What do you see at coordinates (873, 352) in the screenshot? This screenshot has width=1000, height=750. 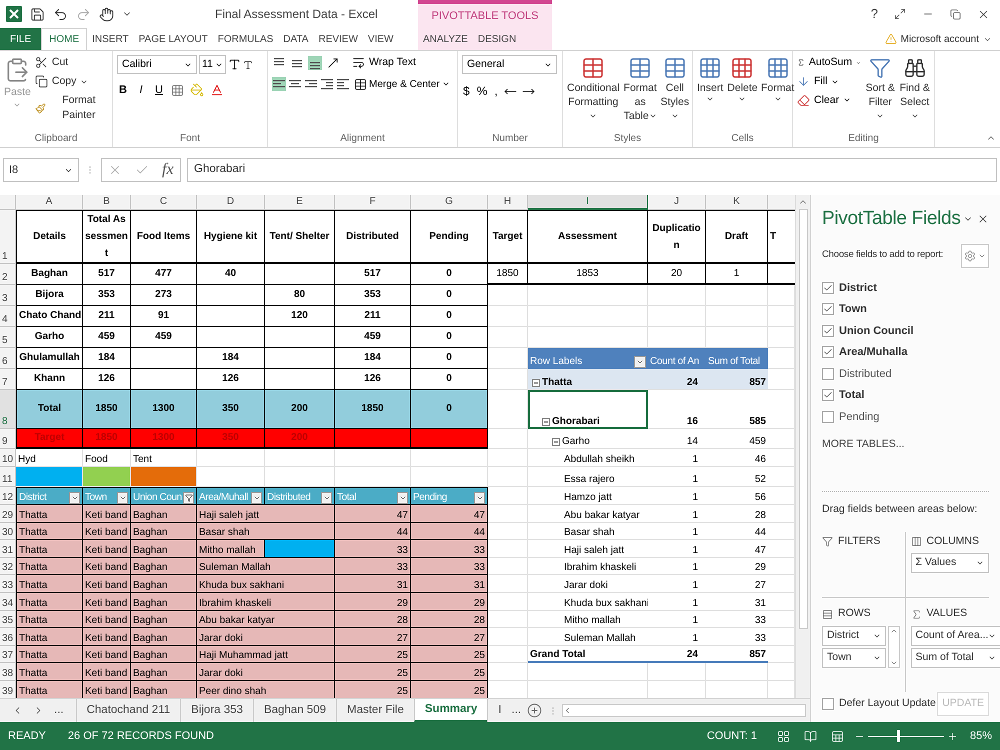 I see `field-label: Area/Muhalla` at bounding box center [873, 352].